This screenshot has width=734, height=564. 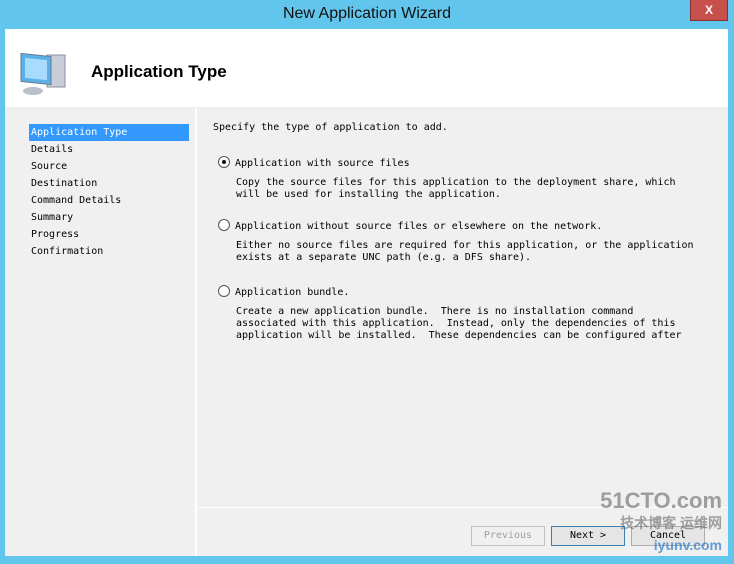 What do you see at coordinates (322, 163) in the screenshot?
I see `option-label: Application with source files` at bounding box center [322, 163].